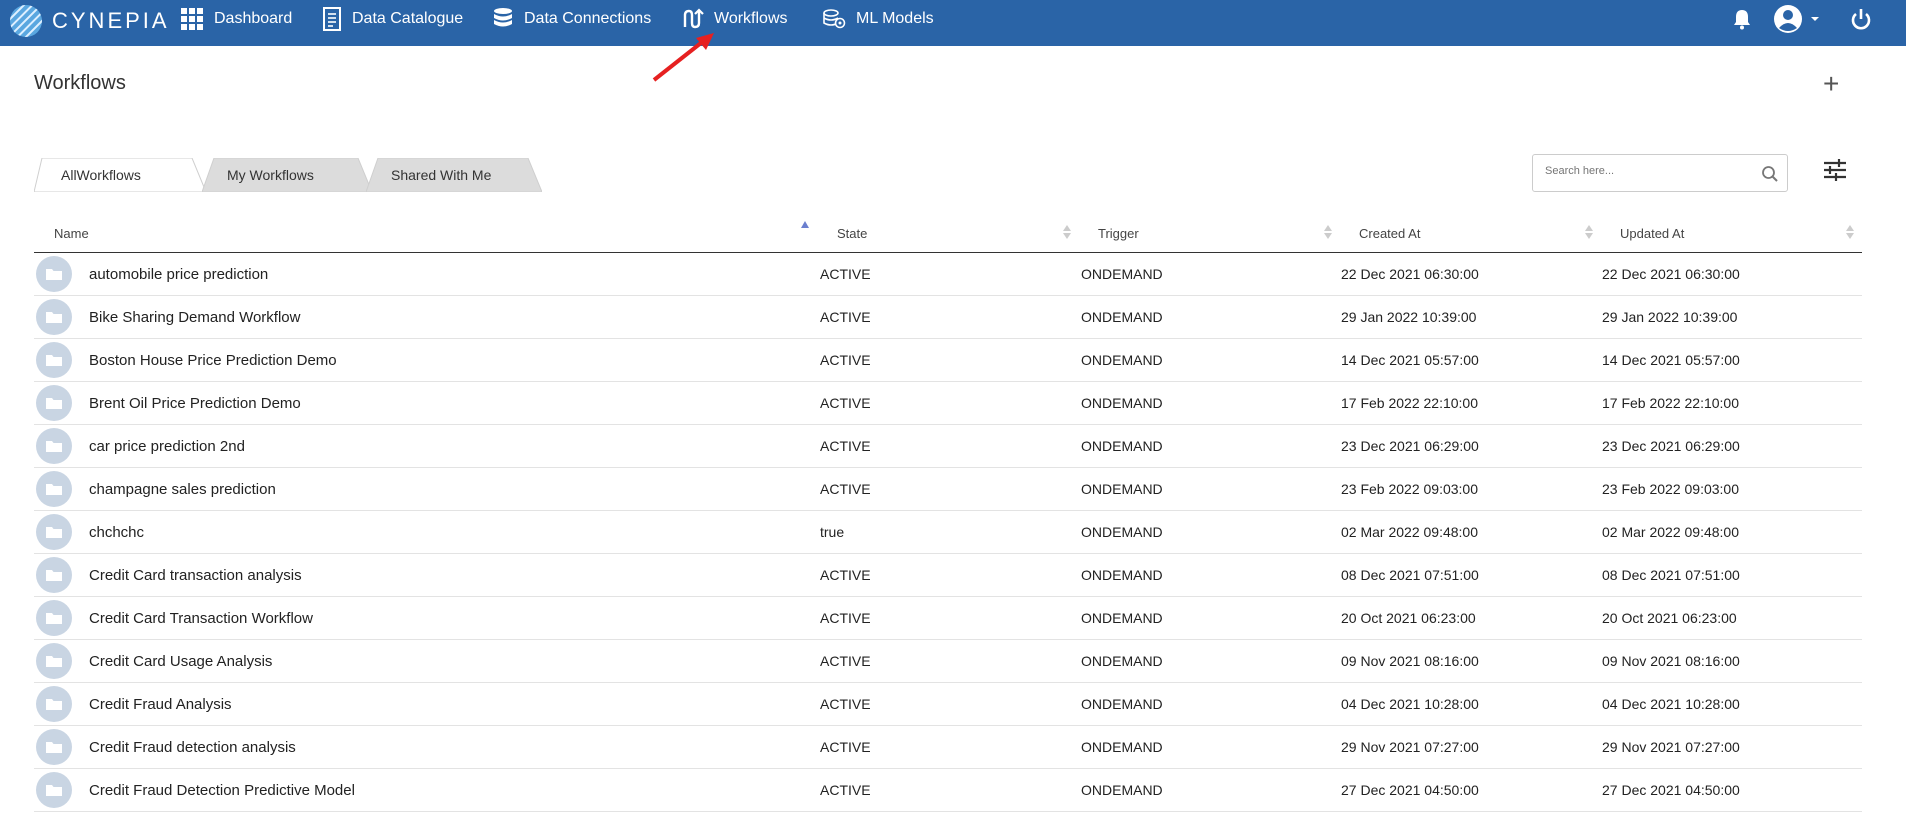 This screenshot has height=816, width=1906. Describe the element at coordinates (1671, 747) in the screenshot. I see `workflow-updated-at: 29 Nov 2021 07:27:00` at that location.